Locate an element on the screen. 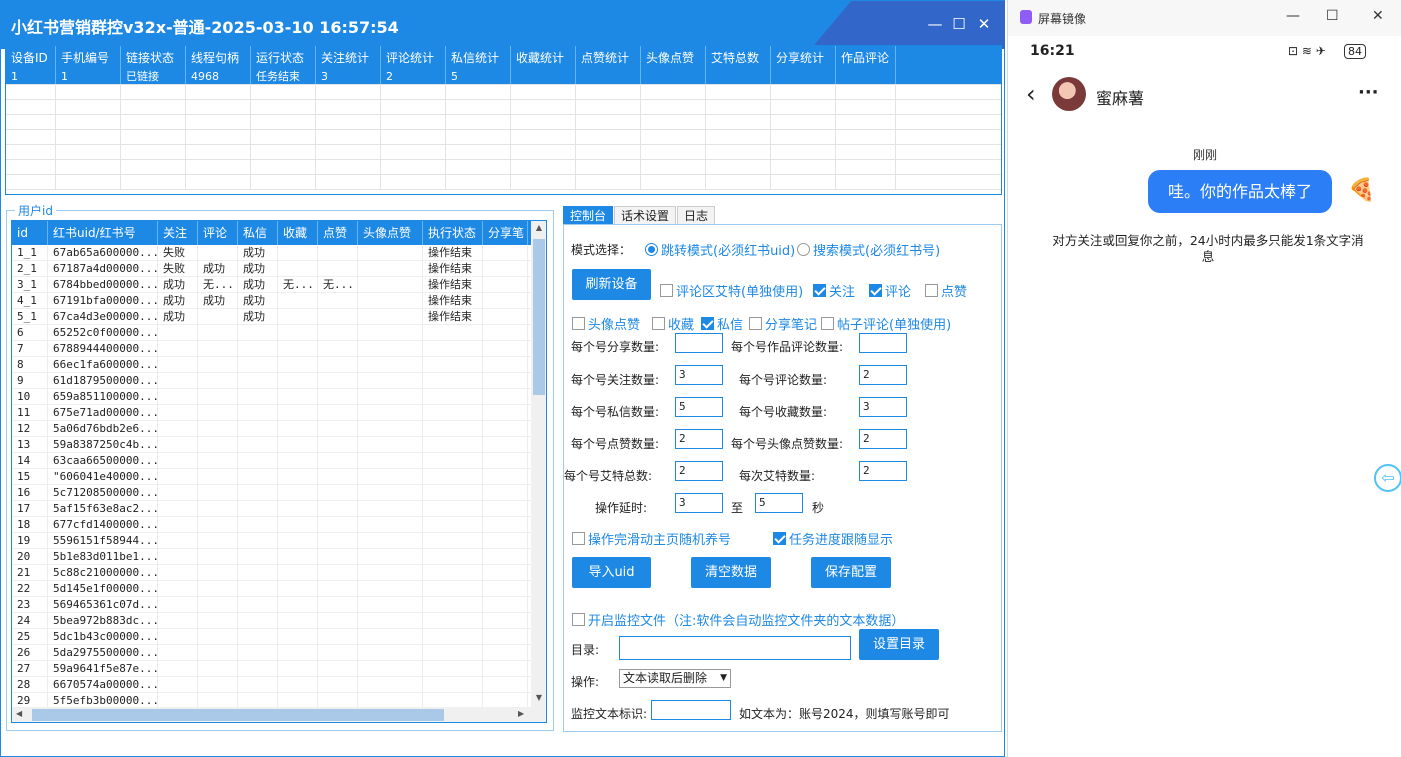 This screenshot has height=757, width=1401. close-button: ✕ is located at coordinates (984, 24).